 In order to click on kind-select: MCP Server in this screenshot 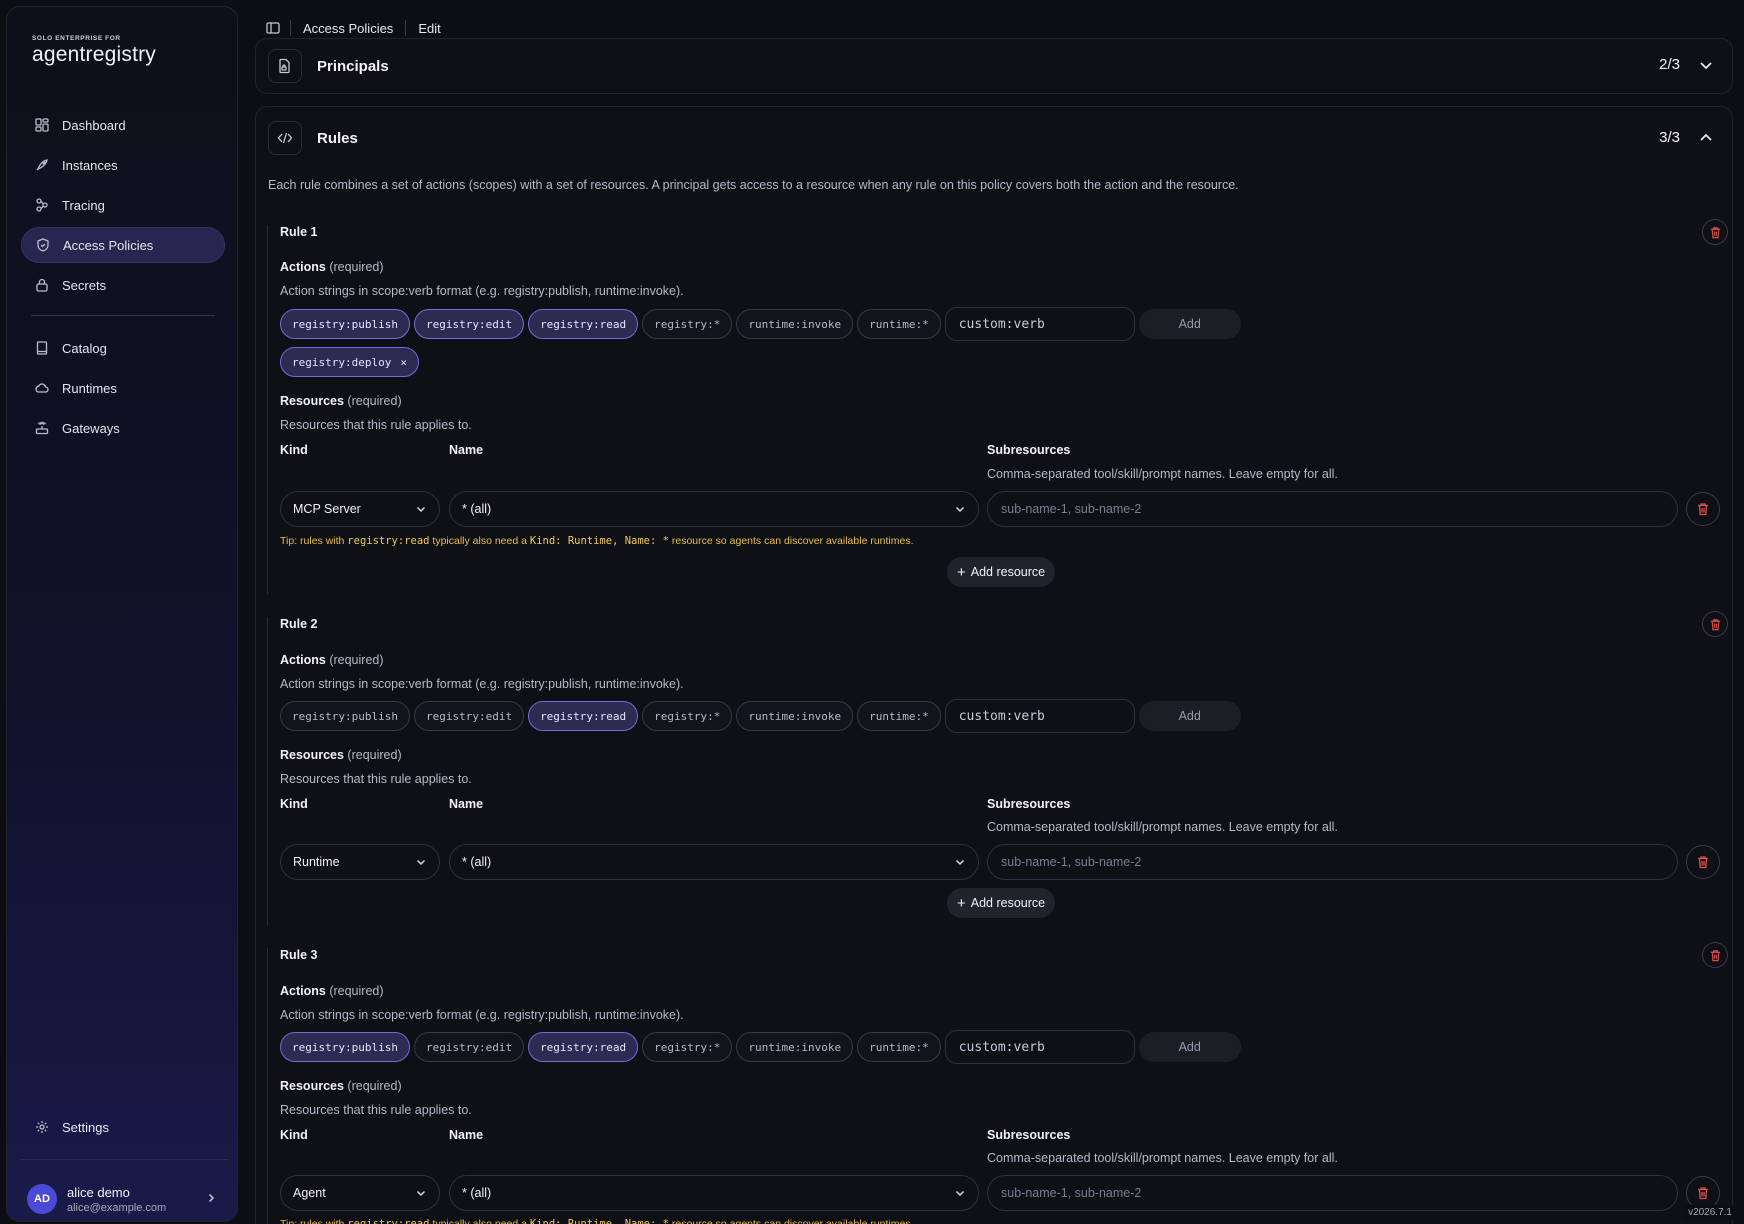, I will do `click(360, 509)`.